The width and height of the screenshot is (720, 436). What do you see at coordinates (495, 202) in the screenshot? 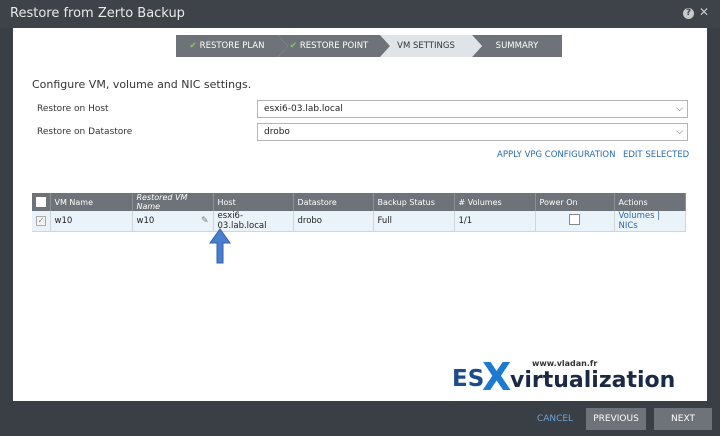
I see `col-volumes: # Volumes` at bounding box center [495, 202].